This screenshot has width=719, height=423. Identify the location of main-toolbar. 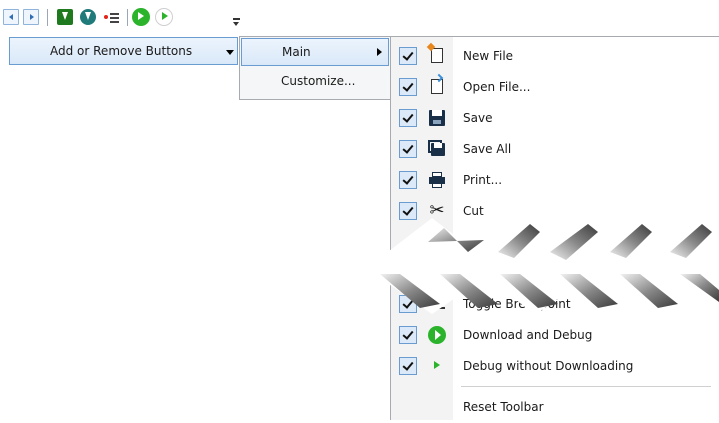
(120, 16).